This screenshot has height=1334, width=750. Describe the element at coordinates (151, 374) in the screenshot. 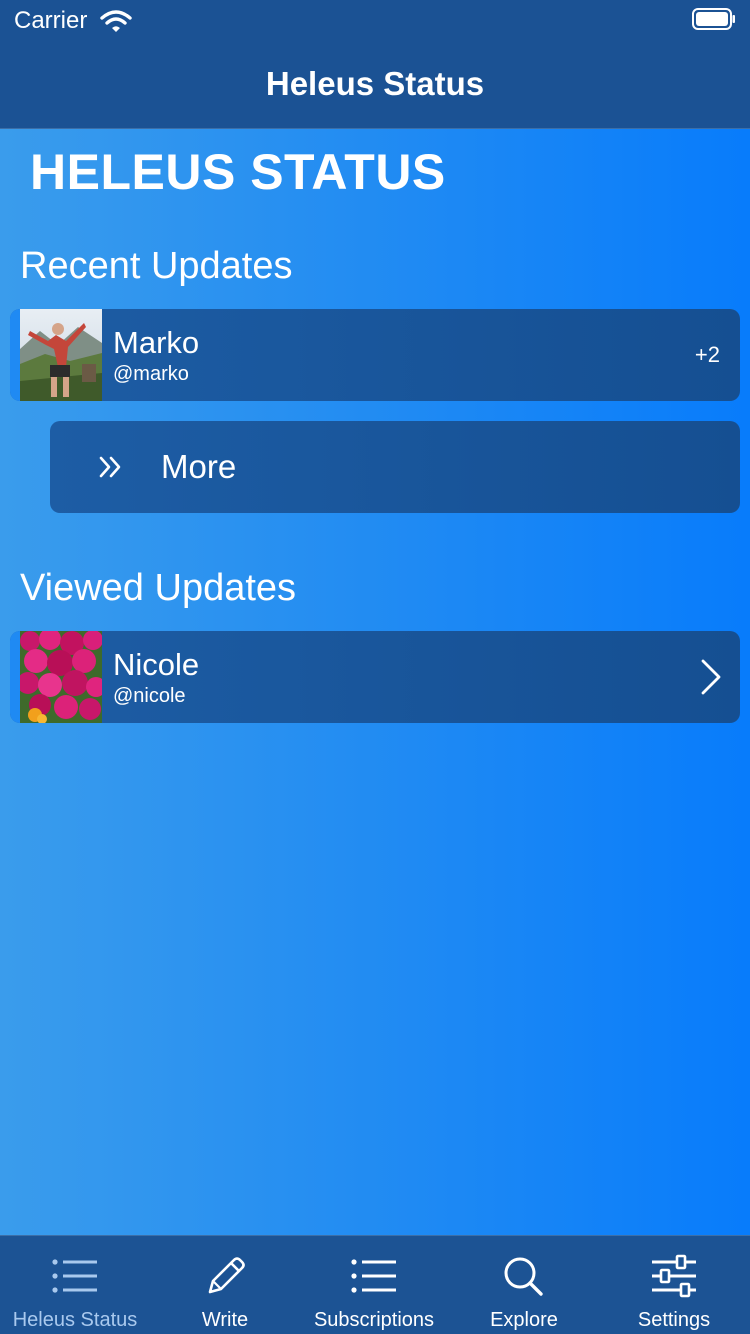

I see `user-handle: @marko` at that location.